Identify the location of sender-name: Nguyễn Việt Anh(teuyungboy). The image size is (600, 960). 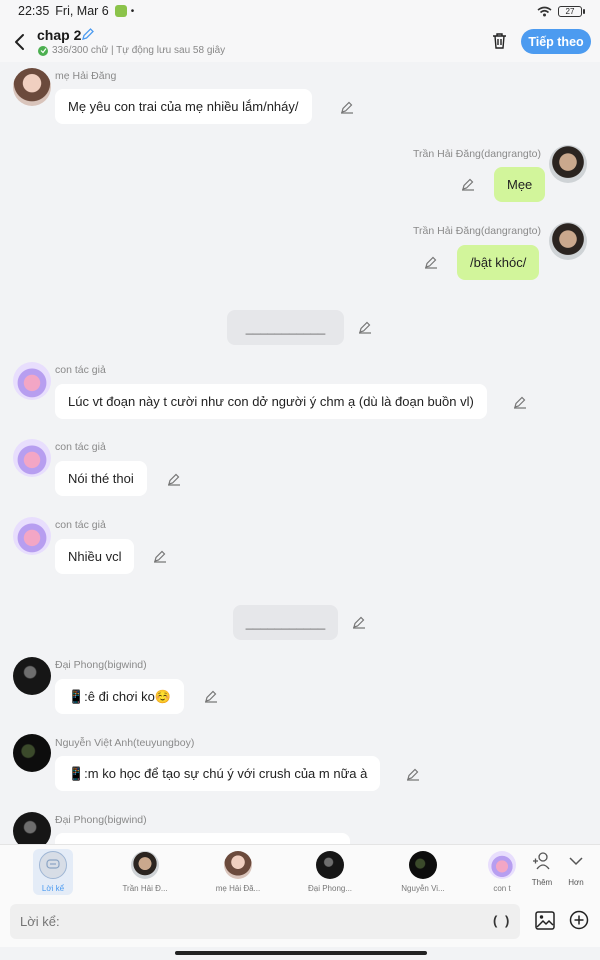
(125, 743).